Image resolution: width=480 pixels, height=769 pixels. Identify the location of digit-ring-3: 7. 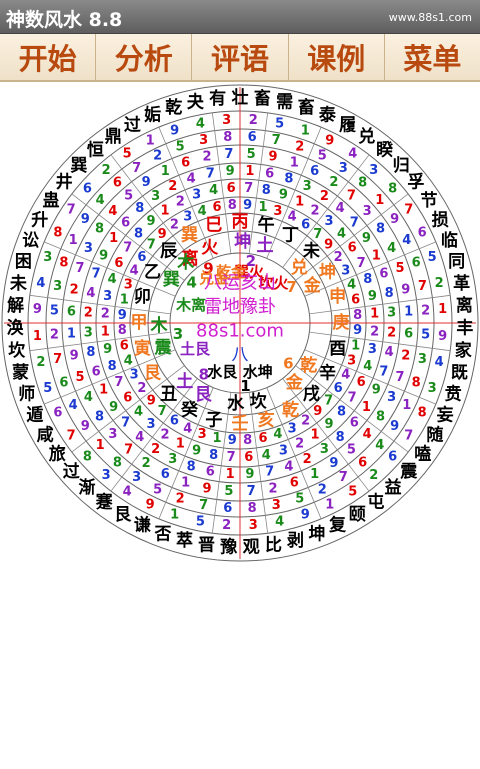
(269, 472).